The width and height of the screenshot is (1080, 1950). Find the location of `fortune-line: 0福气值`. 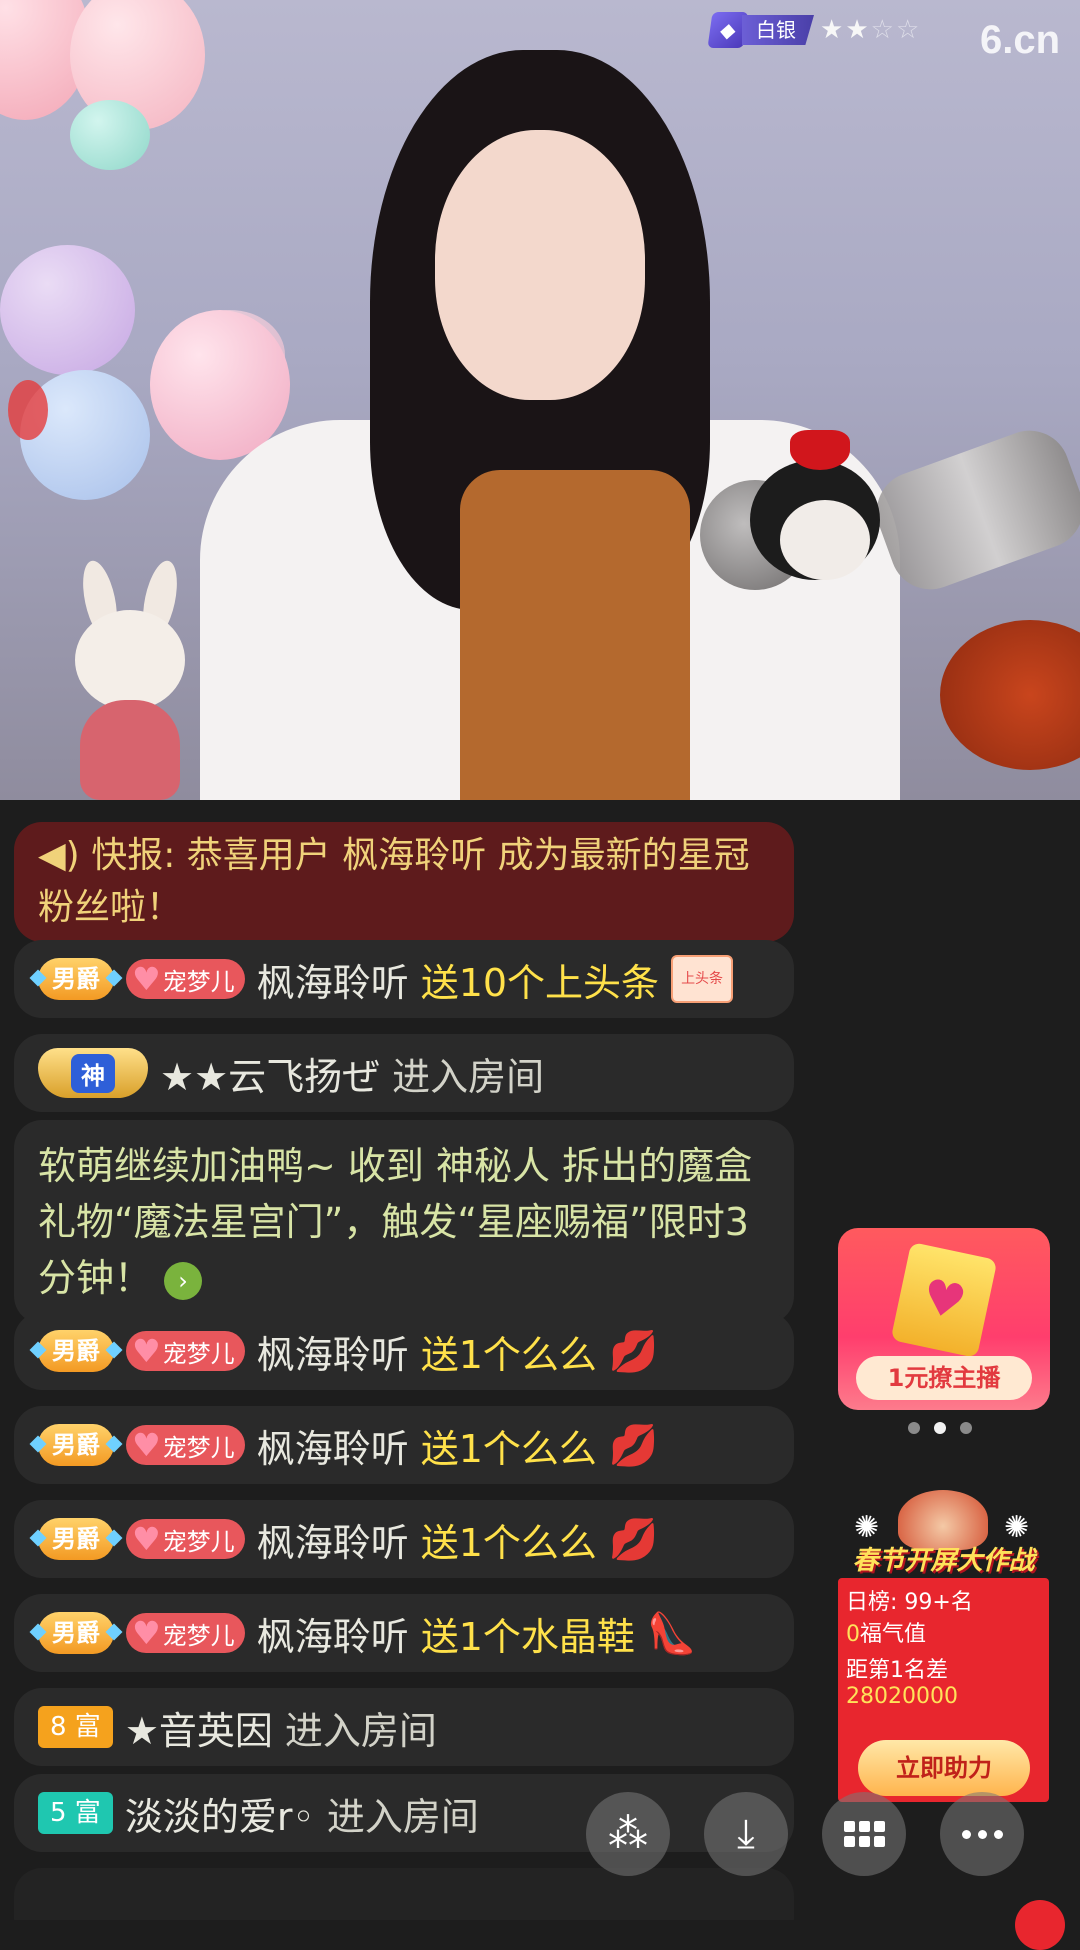

fortune-line: 0福气值 is located at coordinates (886, 1632).